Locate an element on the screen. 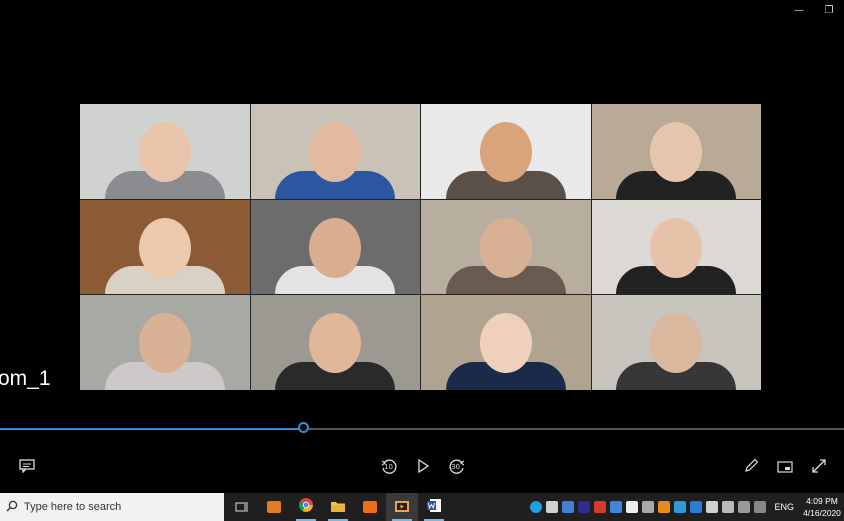  video-title-overlay: om_1 is located at coordinates (25, 378).